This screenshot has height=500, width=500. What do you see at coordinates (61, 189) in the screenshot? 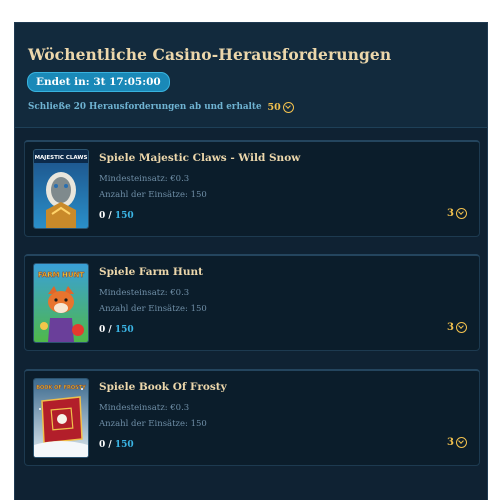
I see `game-thumbnail: MAJESTIC CLAWS` at bounding box center [61, 189].